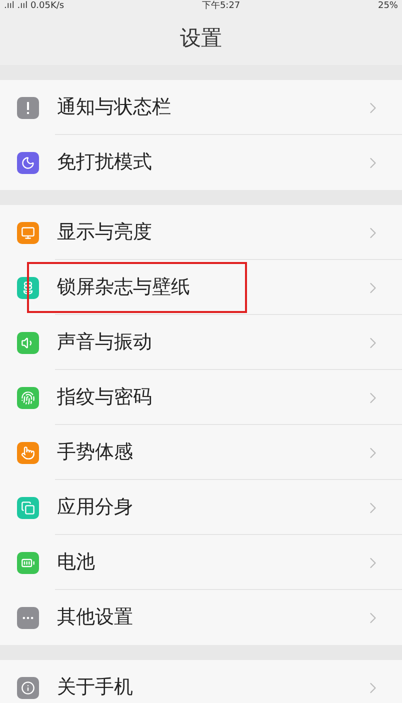 Image resolution: width=402 pixels, height=703 pixels. What do you see at coordinates (95, 452) in the screenshot?
I see `item-label: 手势体感` at bounding box center [95, 452].